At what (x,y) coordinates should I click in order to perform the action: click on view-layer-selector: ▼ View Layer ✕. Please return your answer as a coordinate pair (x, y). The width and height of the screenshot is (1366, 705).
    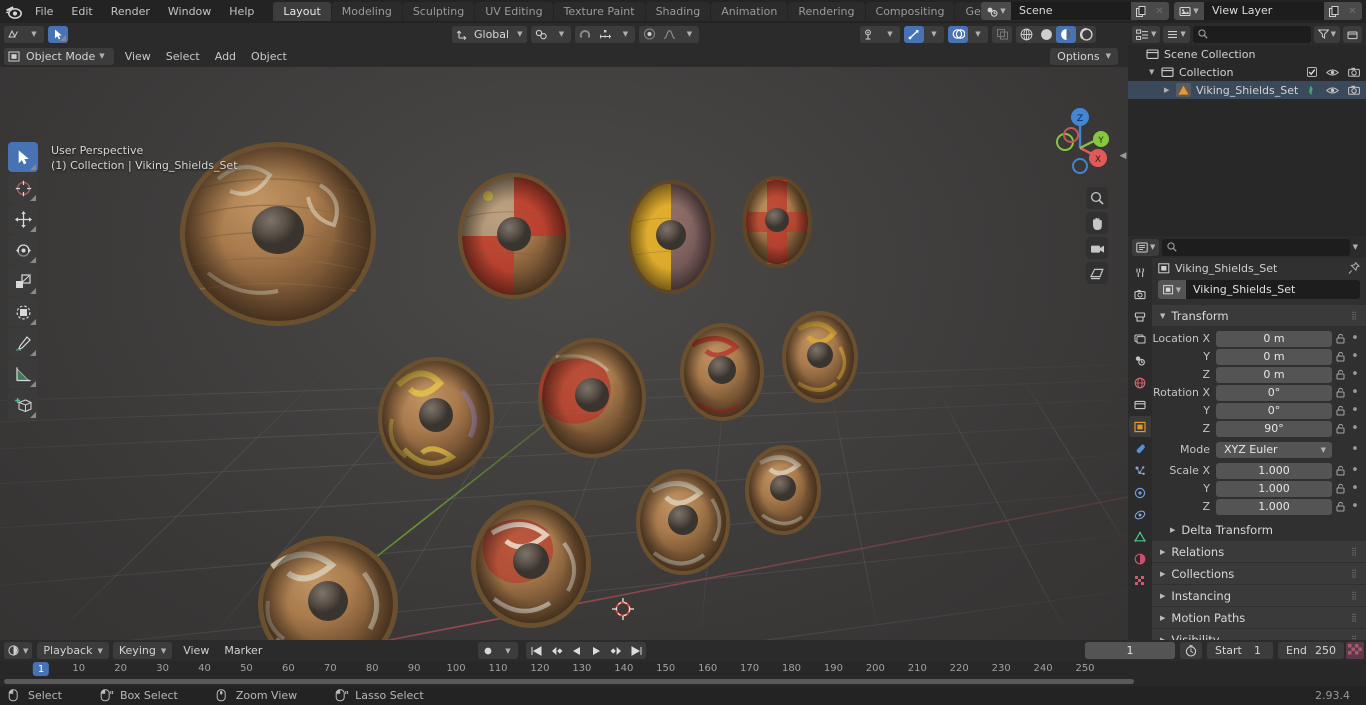
    Looking at the image, I should click on (1268, 11).